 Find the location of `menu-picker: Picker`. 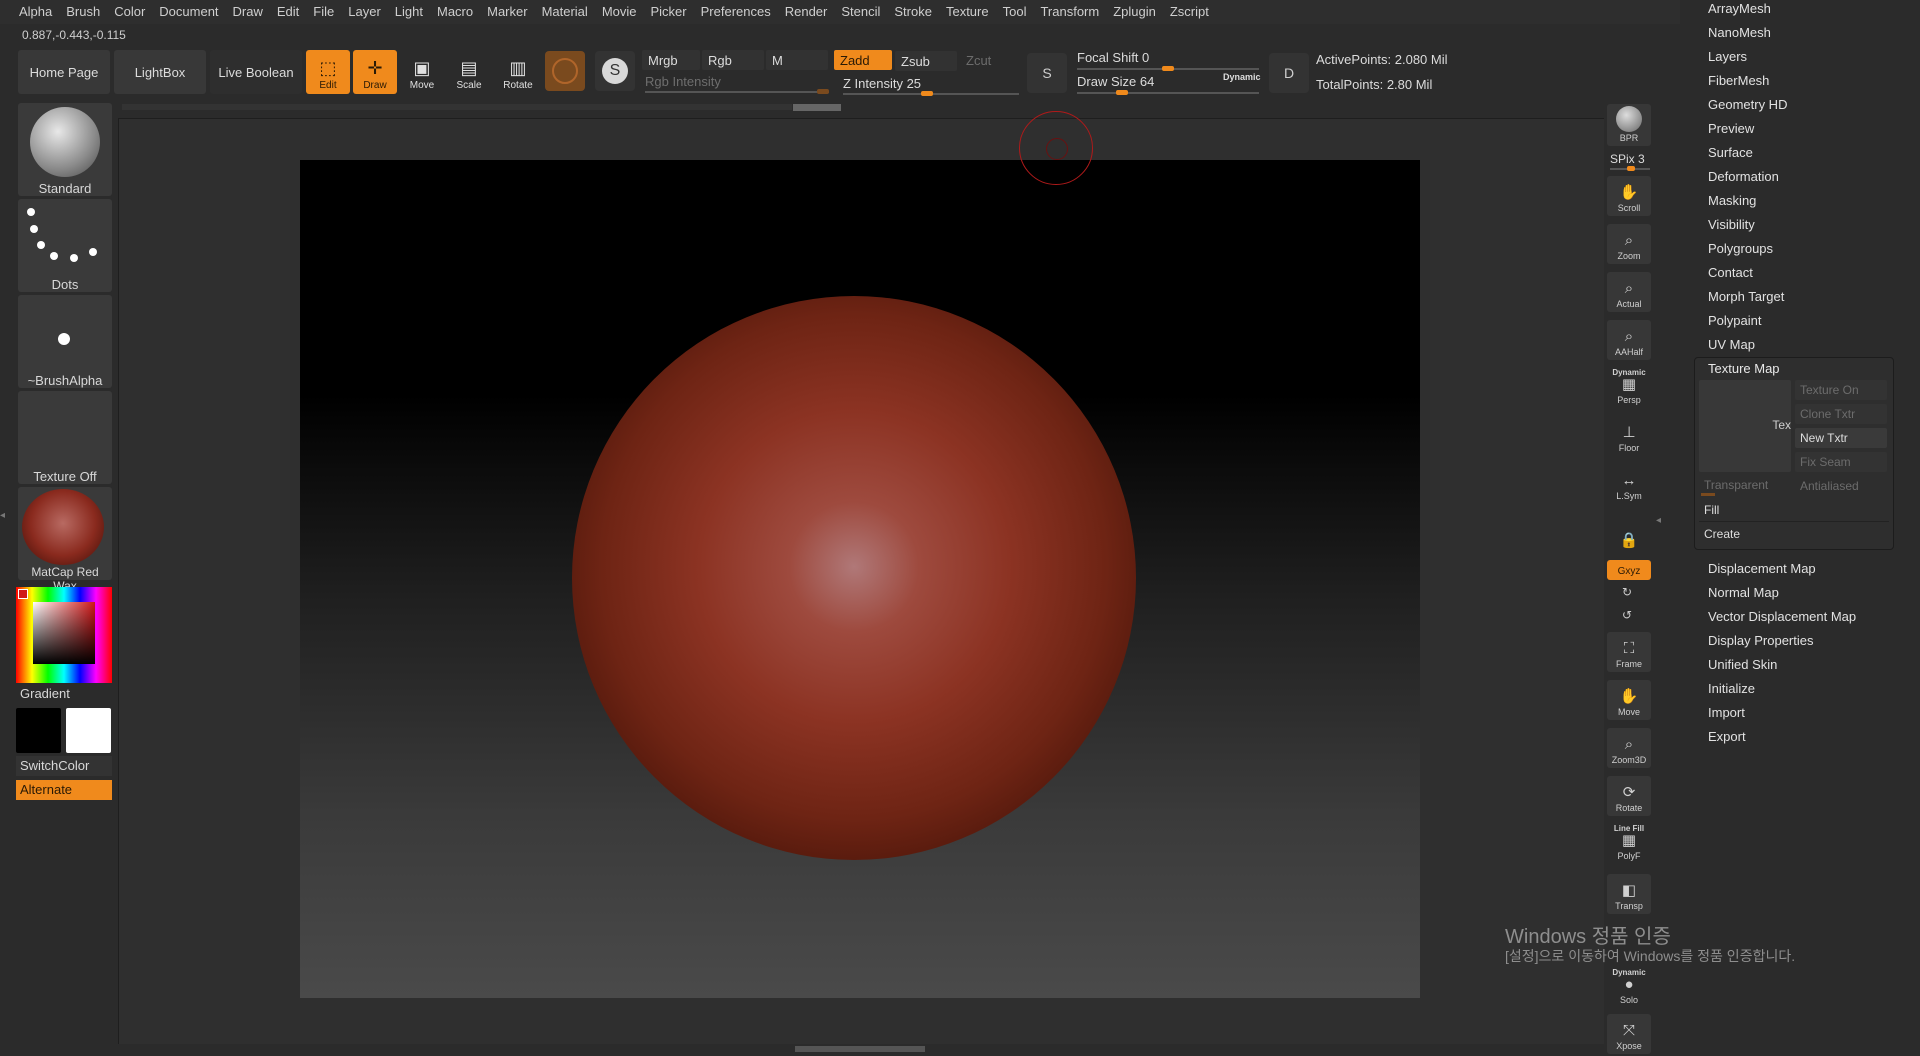

menu-picker: Picker is located at coordinates (669, 12).